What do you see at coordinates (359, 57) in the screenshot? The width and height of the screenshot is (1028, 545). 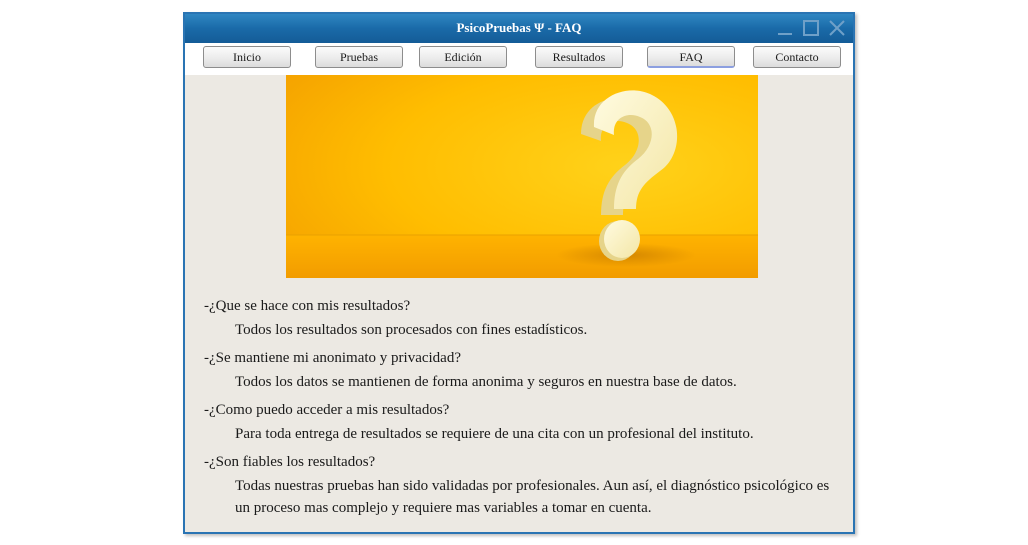 I see `nav-button-pruebas: Pruebas` at bounding box center [359, 57].